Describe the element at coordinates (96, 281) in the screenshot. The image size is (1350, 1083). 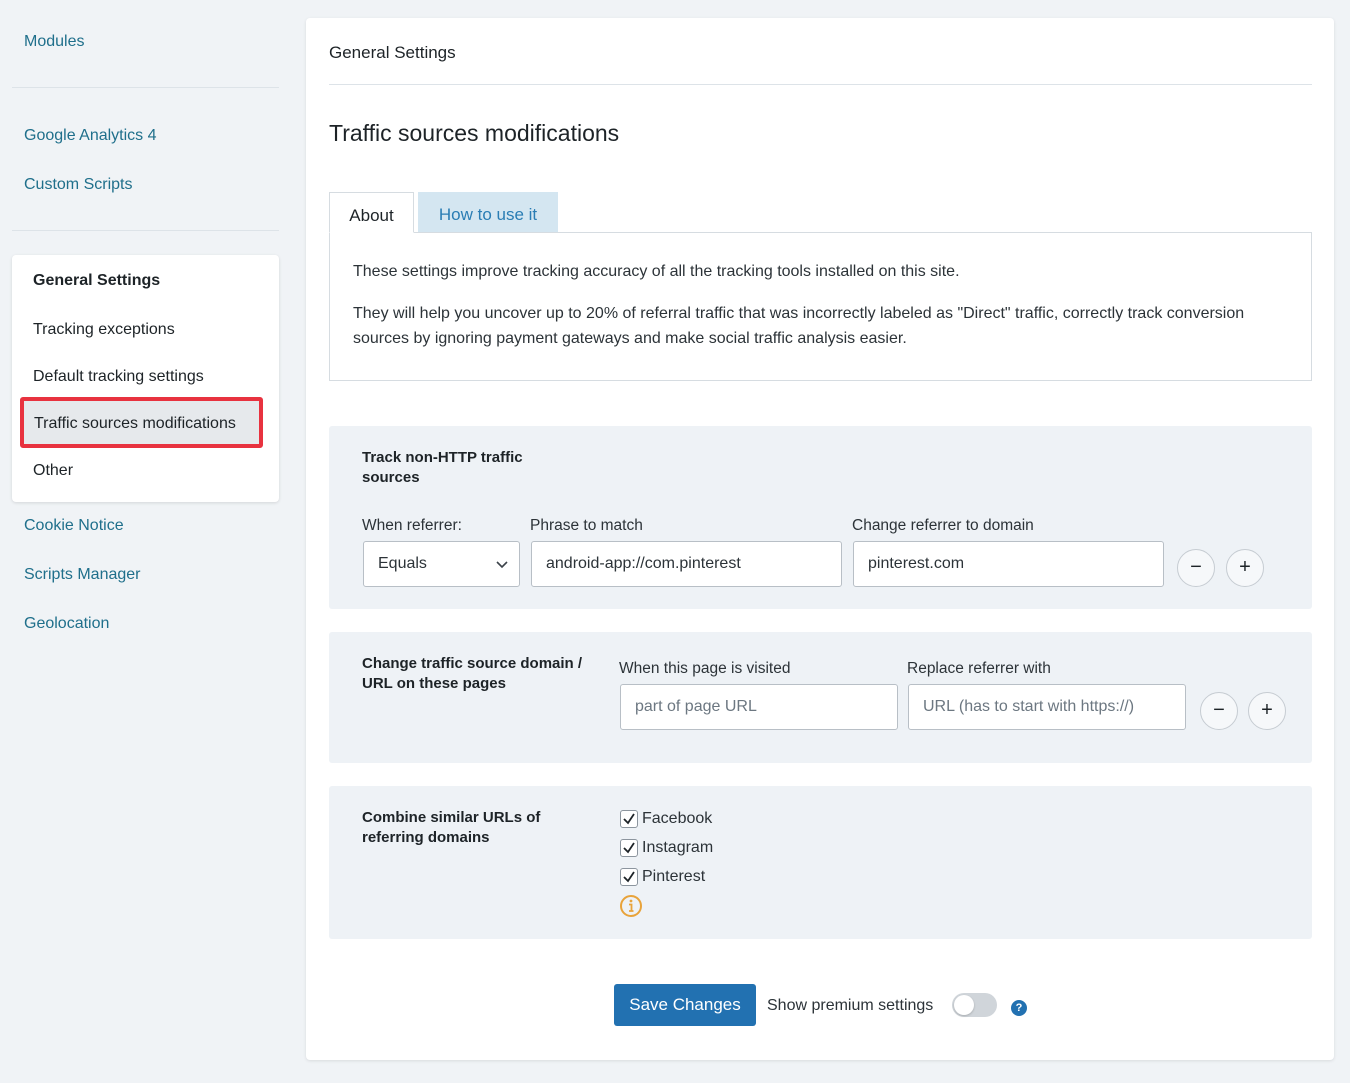
I see `sidebar-item-general-settings: General Settings` at that location.